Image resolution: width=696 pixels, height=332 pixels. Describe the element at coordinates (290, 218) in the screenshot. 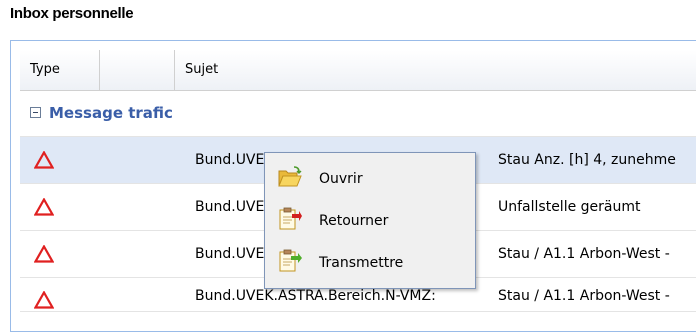

I see `return-document-icon` at that location.